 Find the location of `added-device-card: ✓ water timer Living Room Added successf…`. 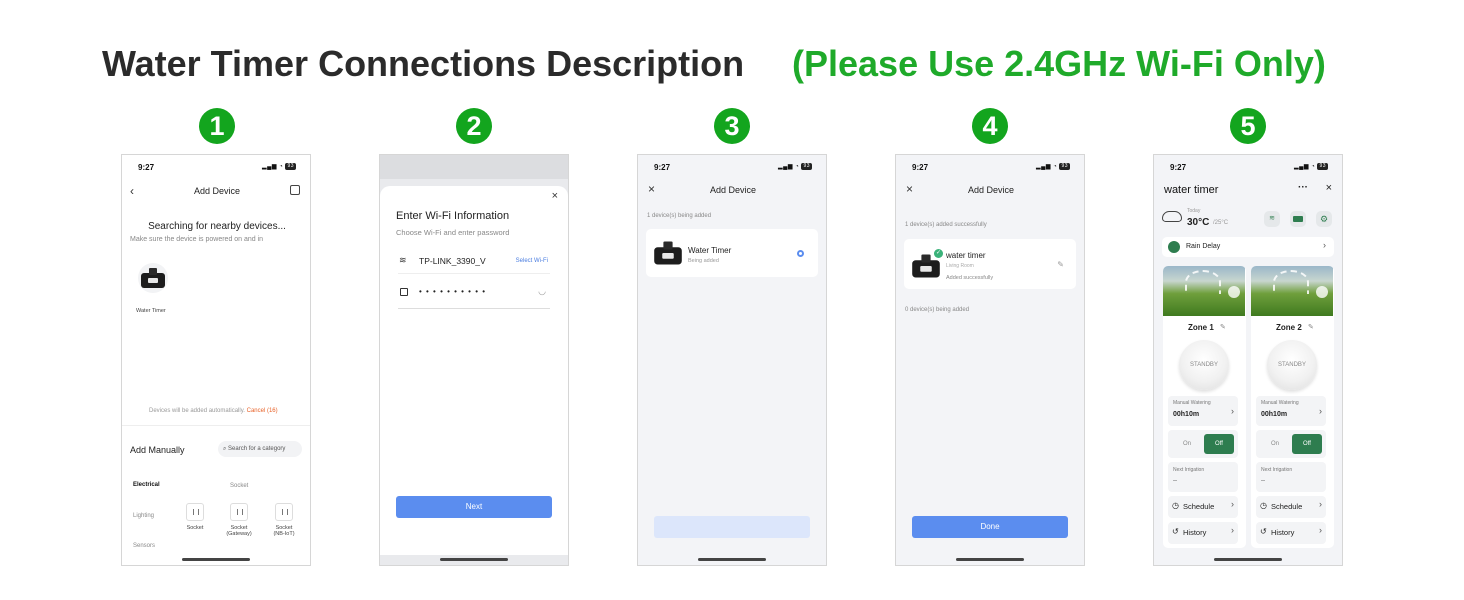

added-device-card: ✓ water timer Living Room Added successf… is located at coordinates (990, 264).